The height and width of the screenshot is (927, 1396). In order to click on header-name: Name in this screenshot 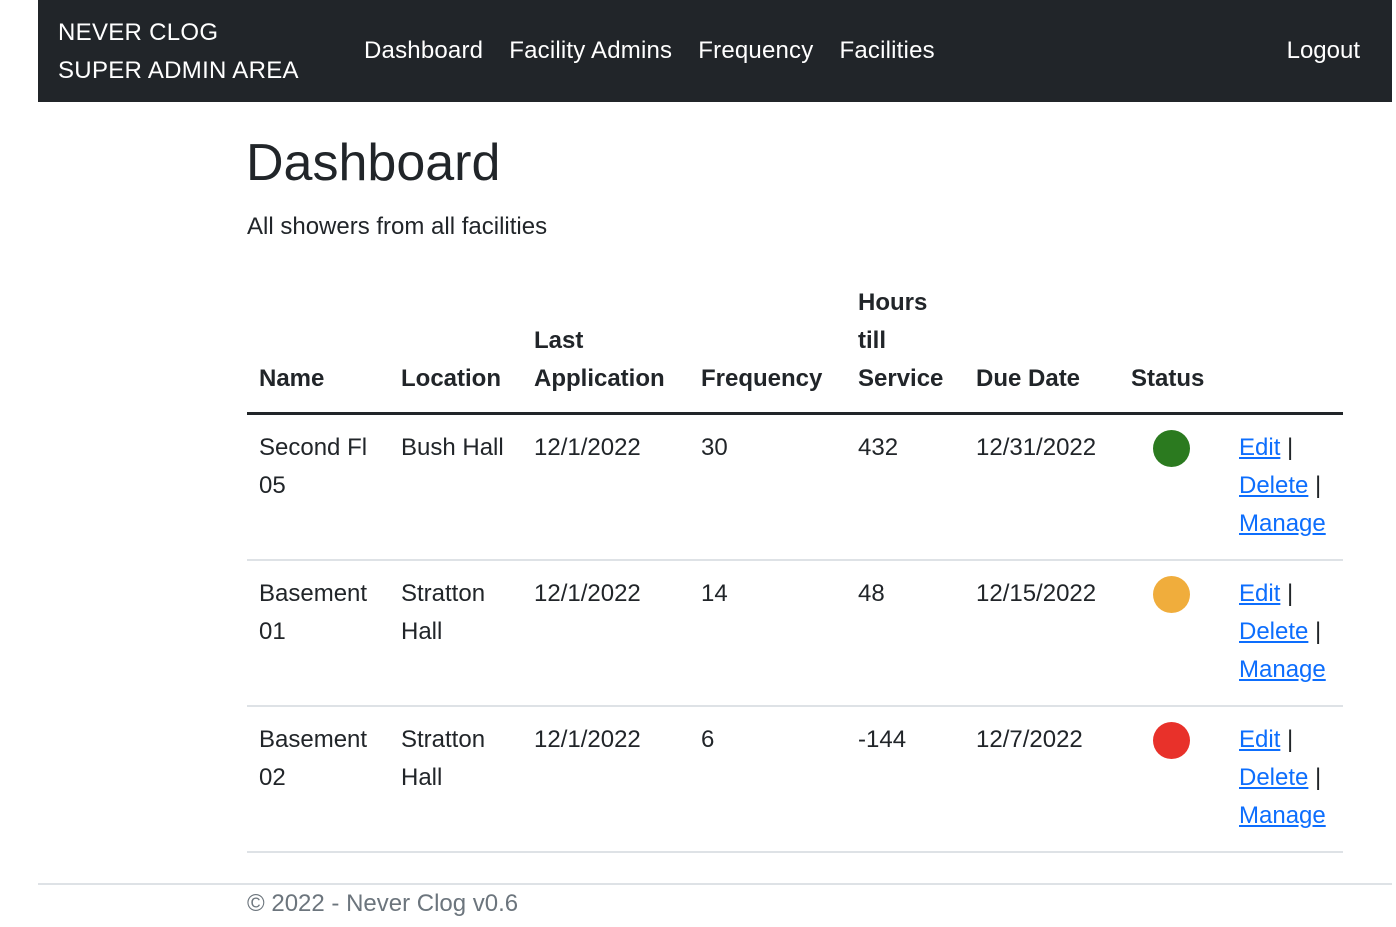, I will do `click(318, 349)`.